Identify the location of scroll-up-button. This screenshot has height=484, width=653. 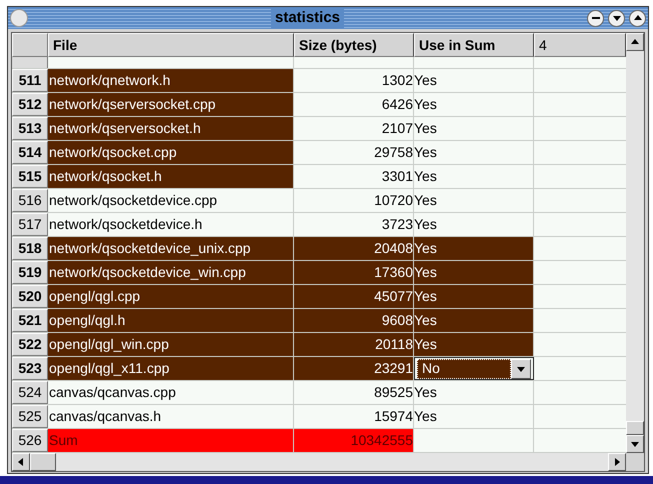
(635, 42).